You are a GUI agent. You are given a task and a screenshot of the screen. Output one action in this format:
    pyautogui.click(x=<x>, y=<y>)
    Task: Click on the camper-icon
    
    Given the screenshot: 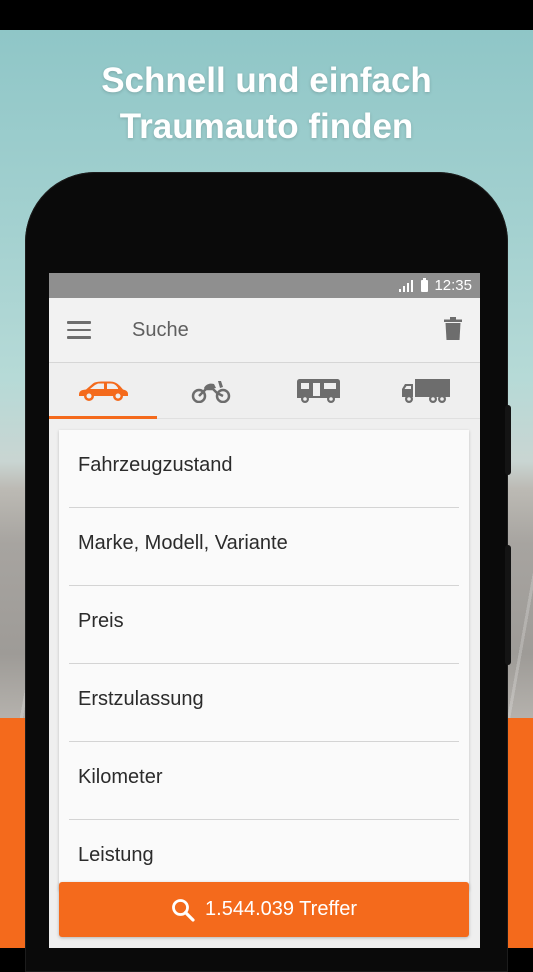 What is the action you would take?
    pyautogui.click(x=319, y=390)
    